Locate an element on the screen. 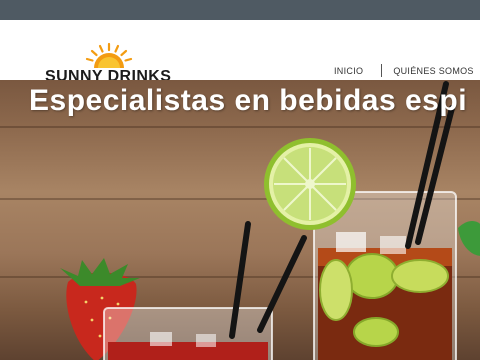 The image size is (480, 360). top-bar is located at coordinates (240, 10).